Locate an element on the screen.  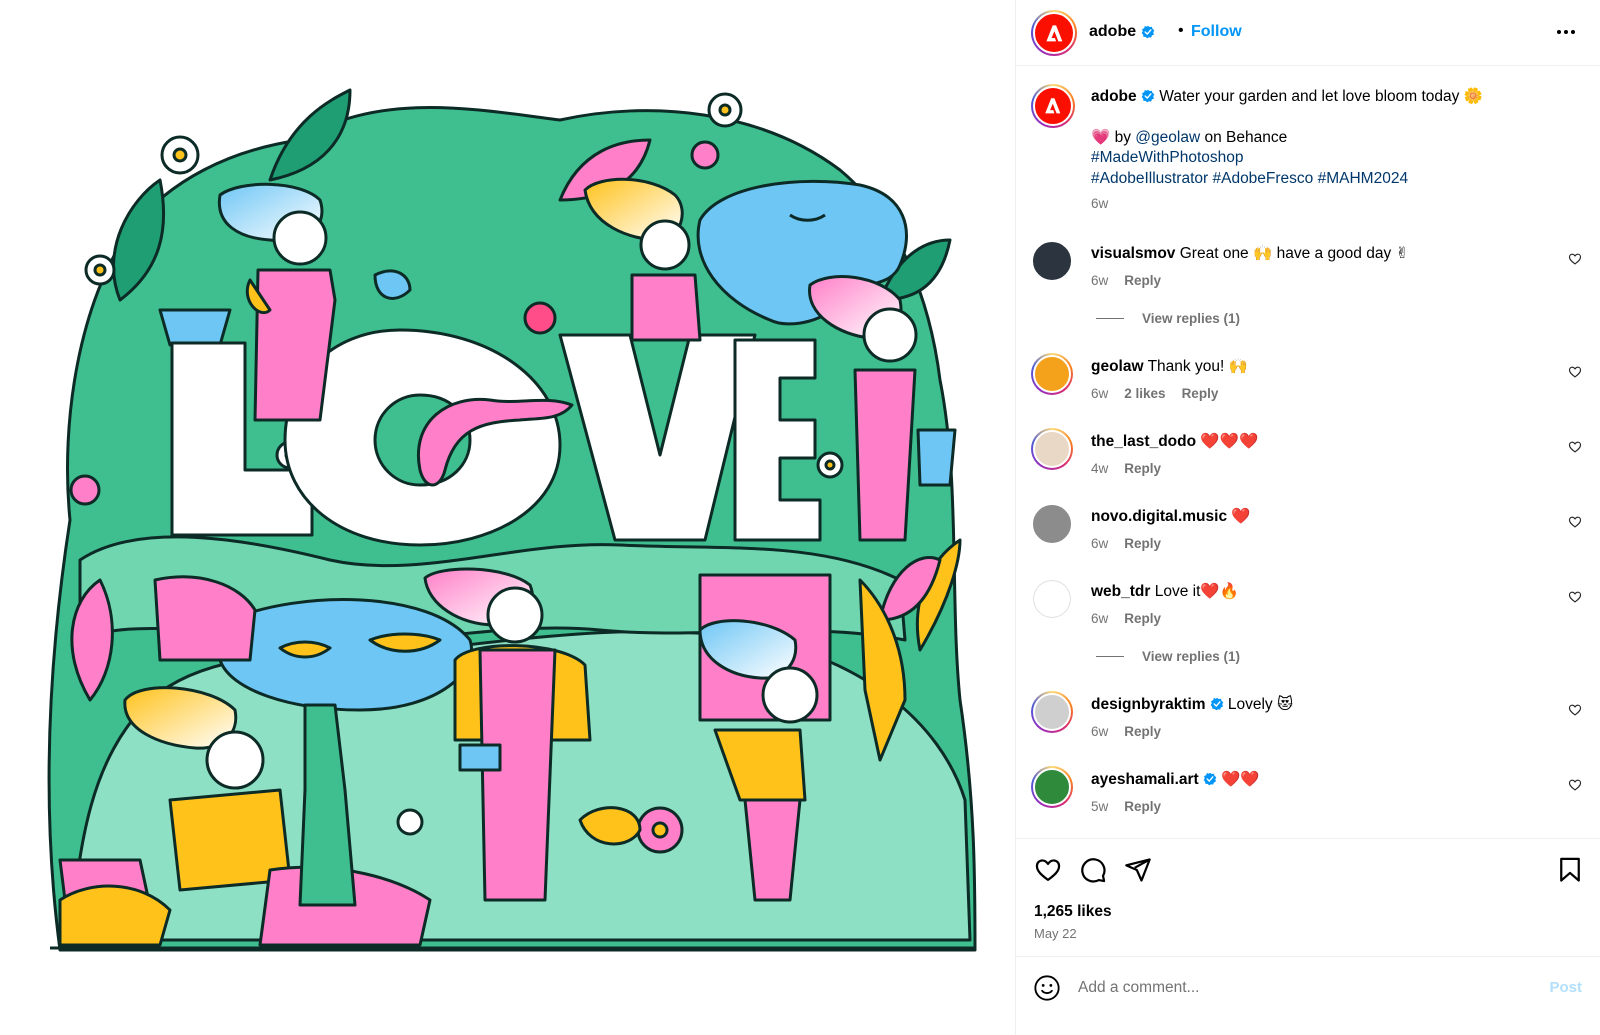
more-horizontal-icon is located at coordinates (1566, 32).